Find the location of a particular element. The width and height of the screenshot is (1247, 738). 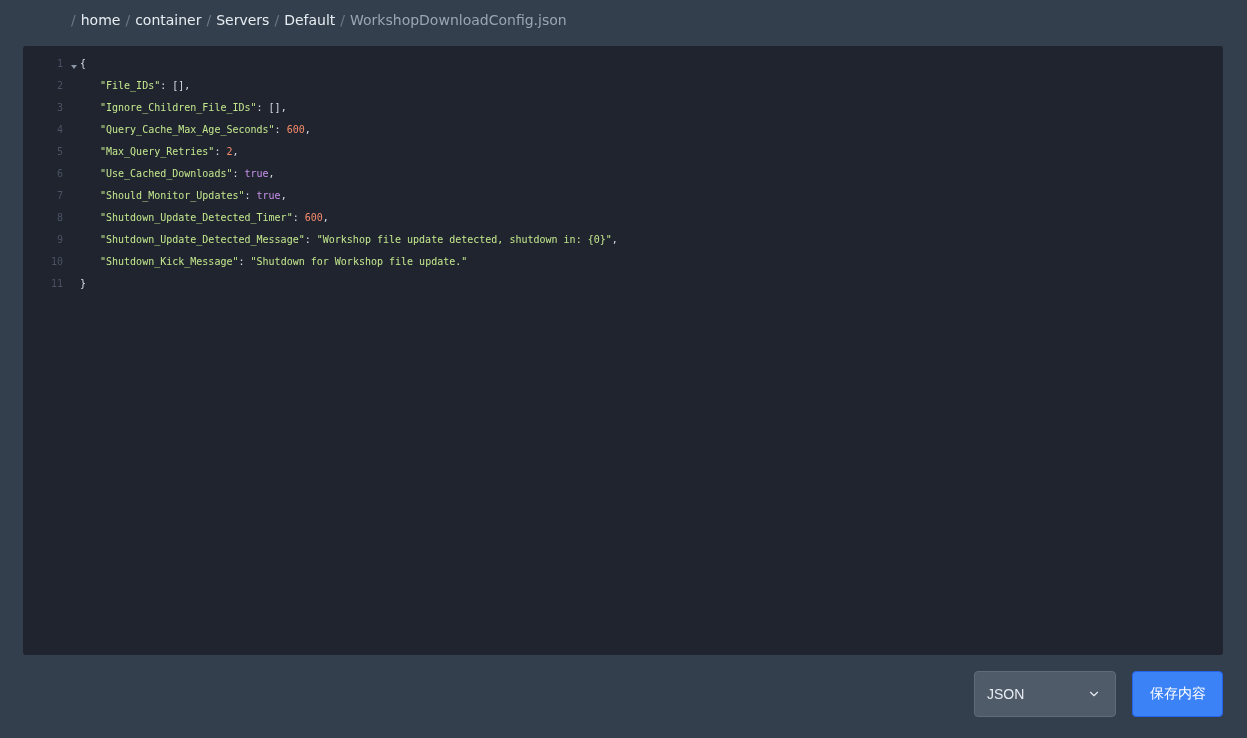

fold-caret-icon is located at coordinates (74, 66).